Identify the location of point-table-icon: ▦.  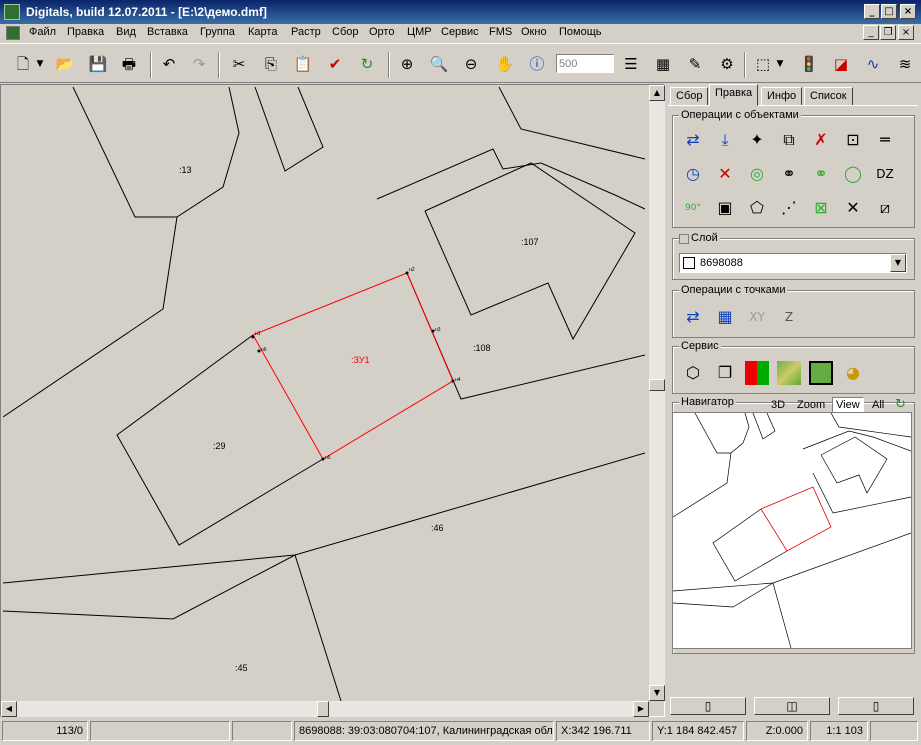
(725, 317).